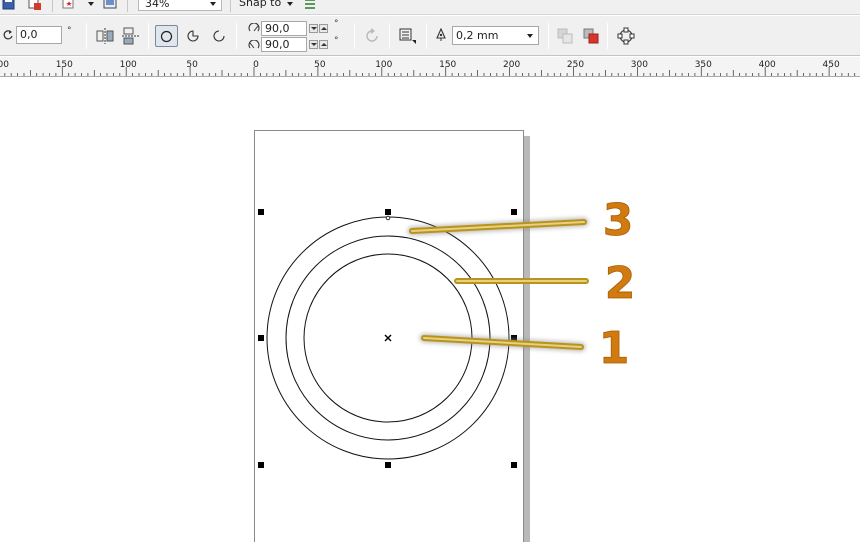  Describe the element at coordinates (254, 27) in the screenshot. I see `start-angle-icon` at that location.